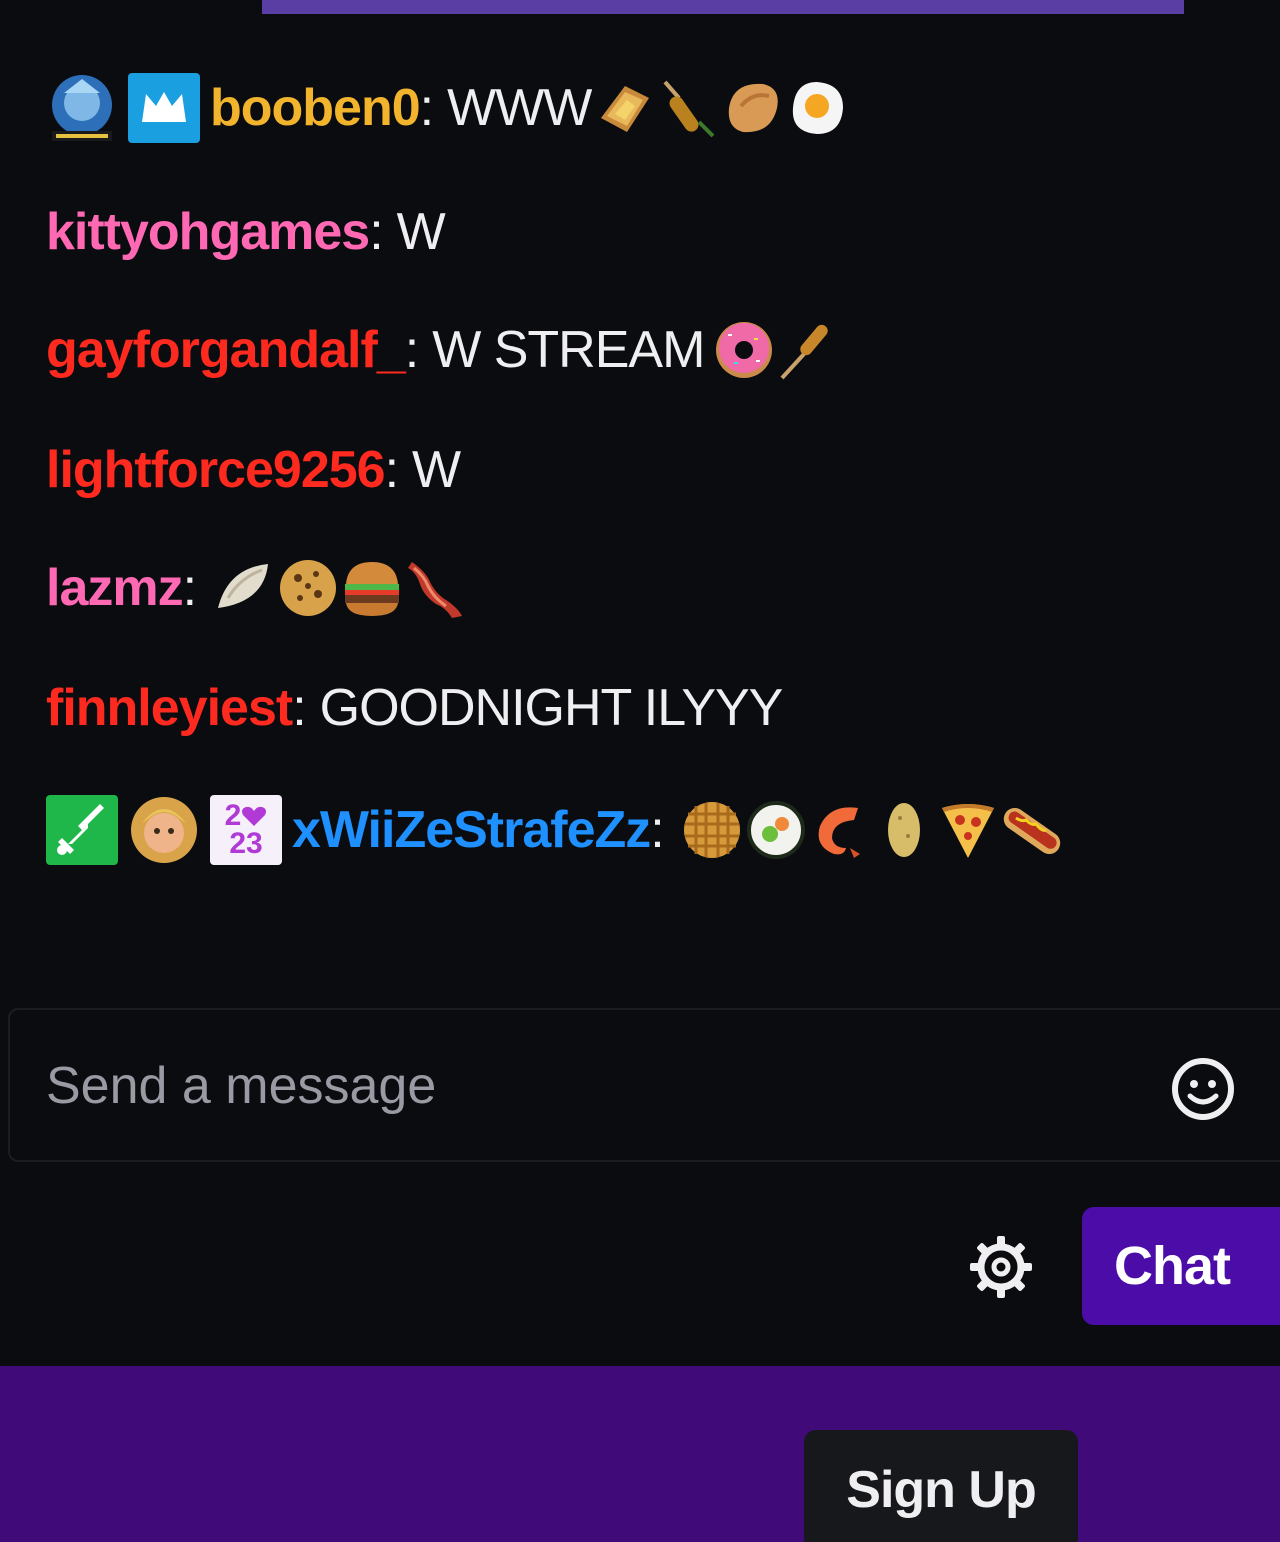  Describe the element at coordinates (372, 588) in the screenshot. I see `burger-emote-icon` at that location.